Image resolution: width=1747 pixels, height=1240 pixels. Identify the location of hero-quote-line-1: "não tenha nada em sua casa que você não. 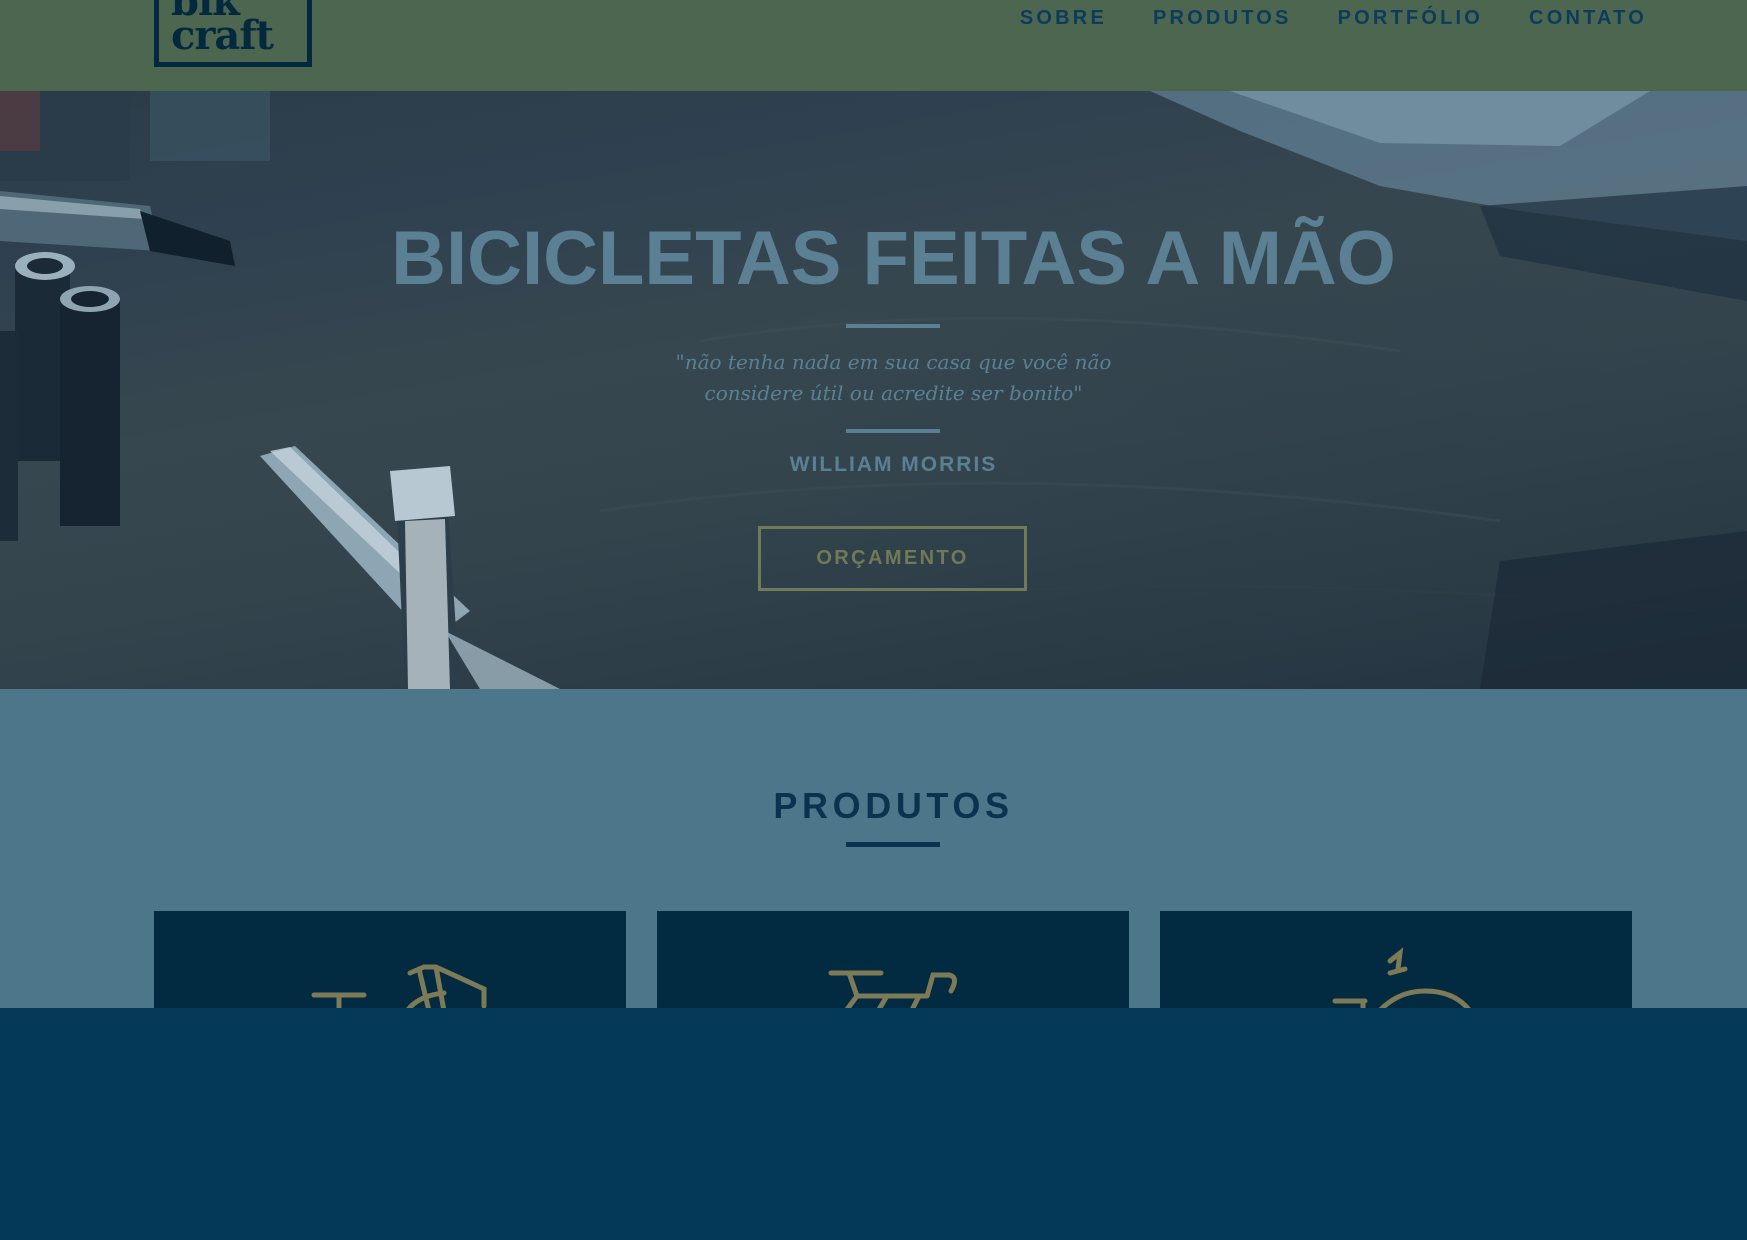
(893, 362).